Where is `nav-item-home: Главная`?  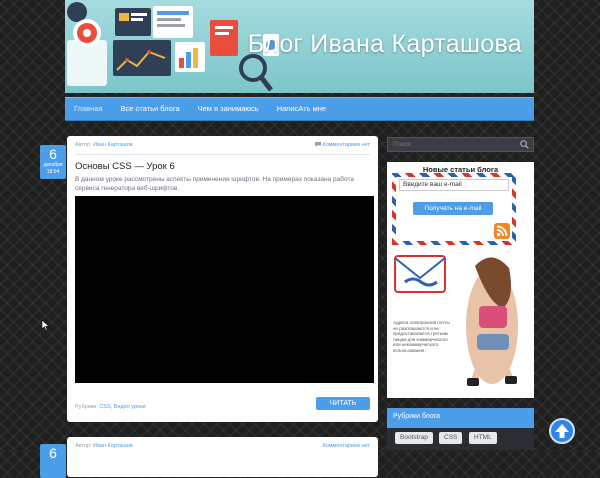
nav-item-home: Главная is located at coordinates (88, 109).